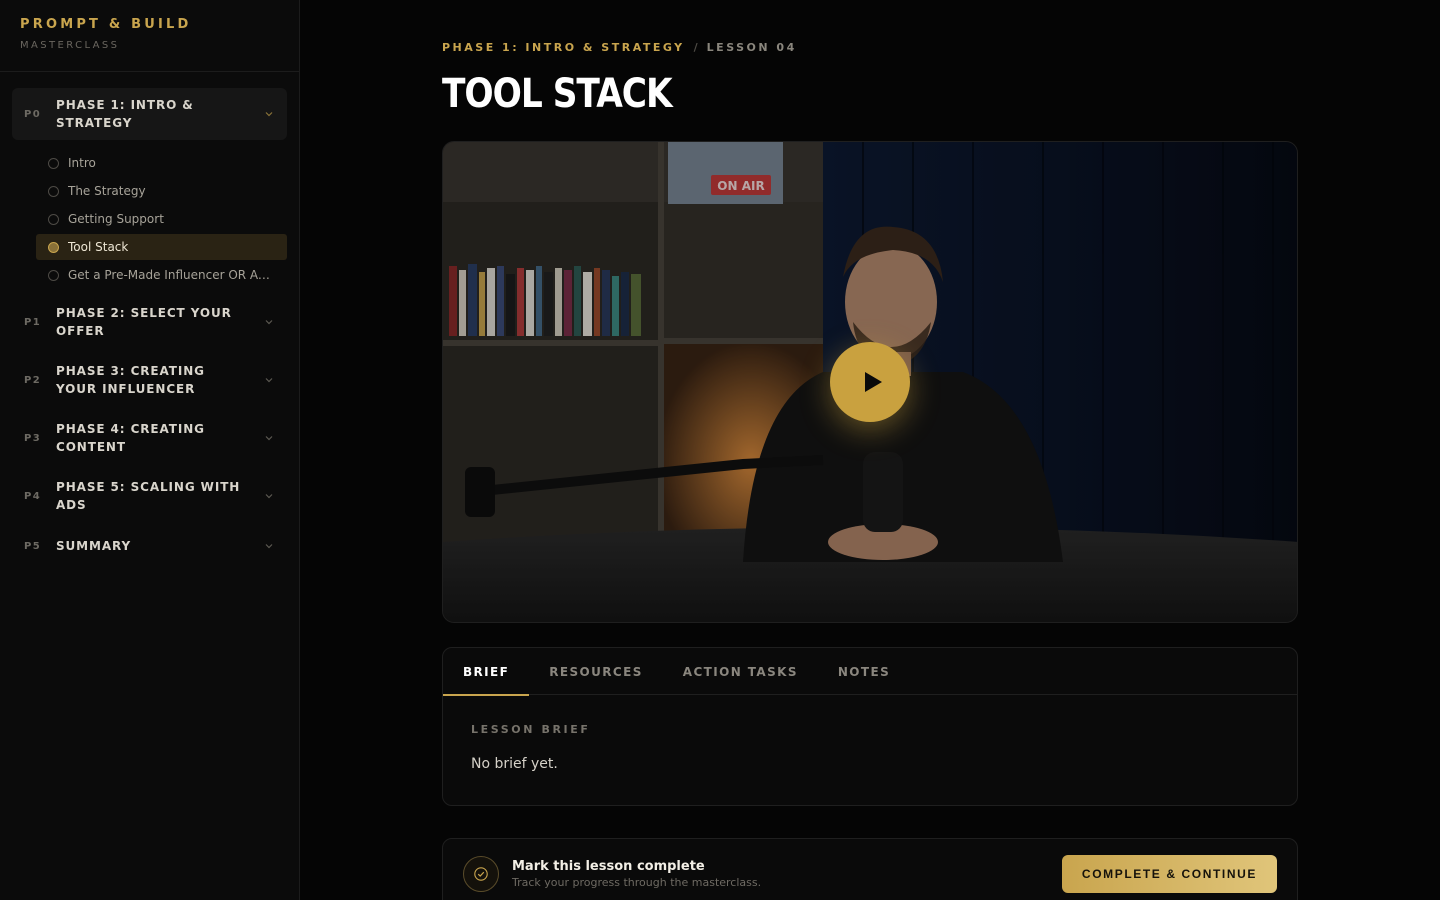  I want to click on phase-name: PHASE 3: CREATING YOUR INFLUENCER, so click(130, 380).